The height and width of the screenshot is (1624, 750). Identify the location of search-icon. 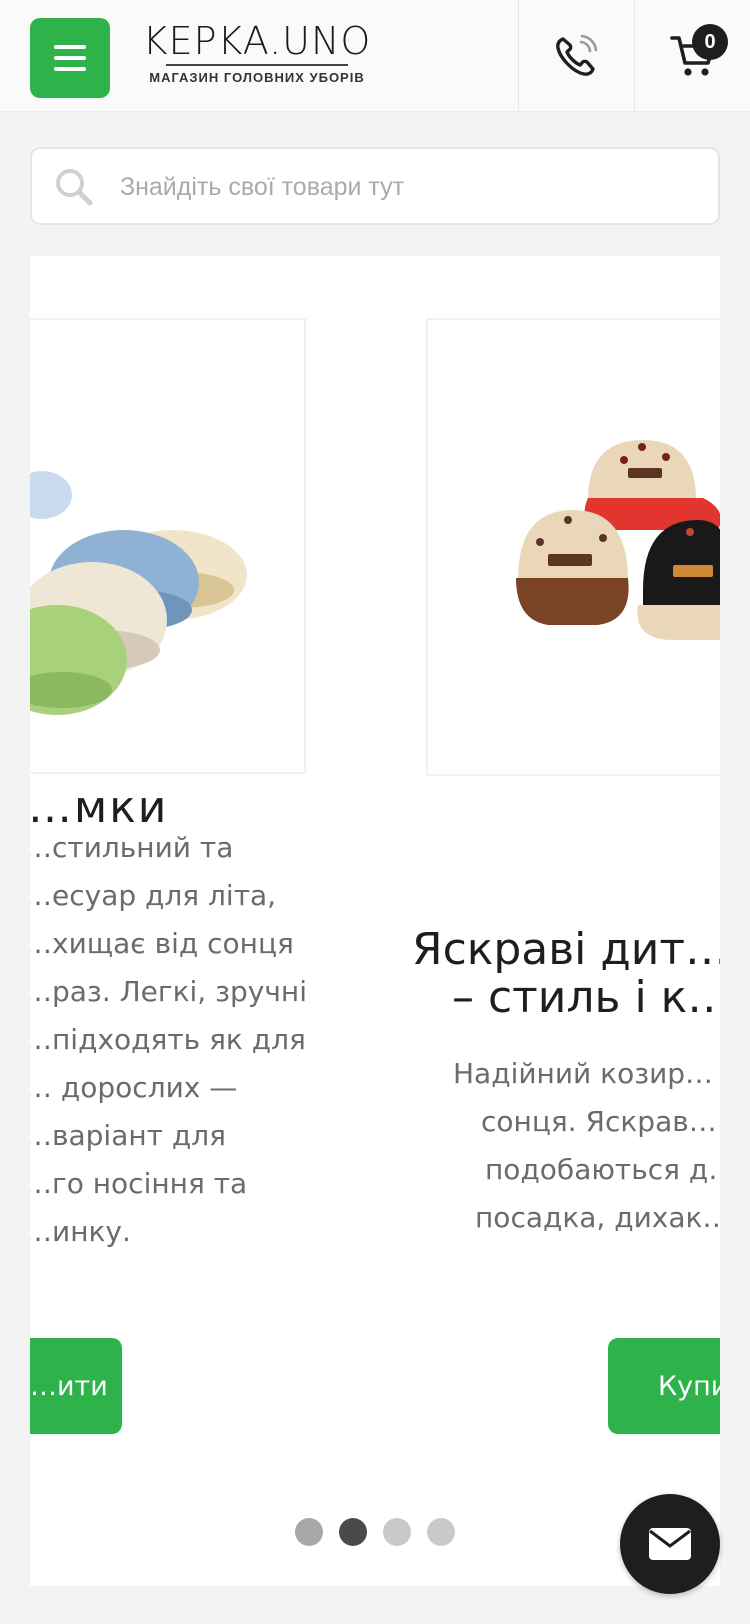
(74, 187).